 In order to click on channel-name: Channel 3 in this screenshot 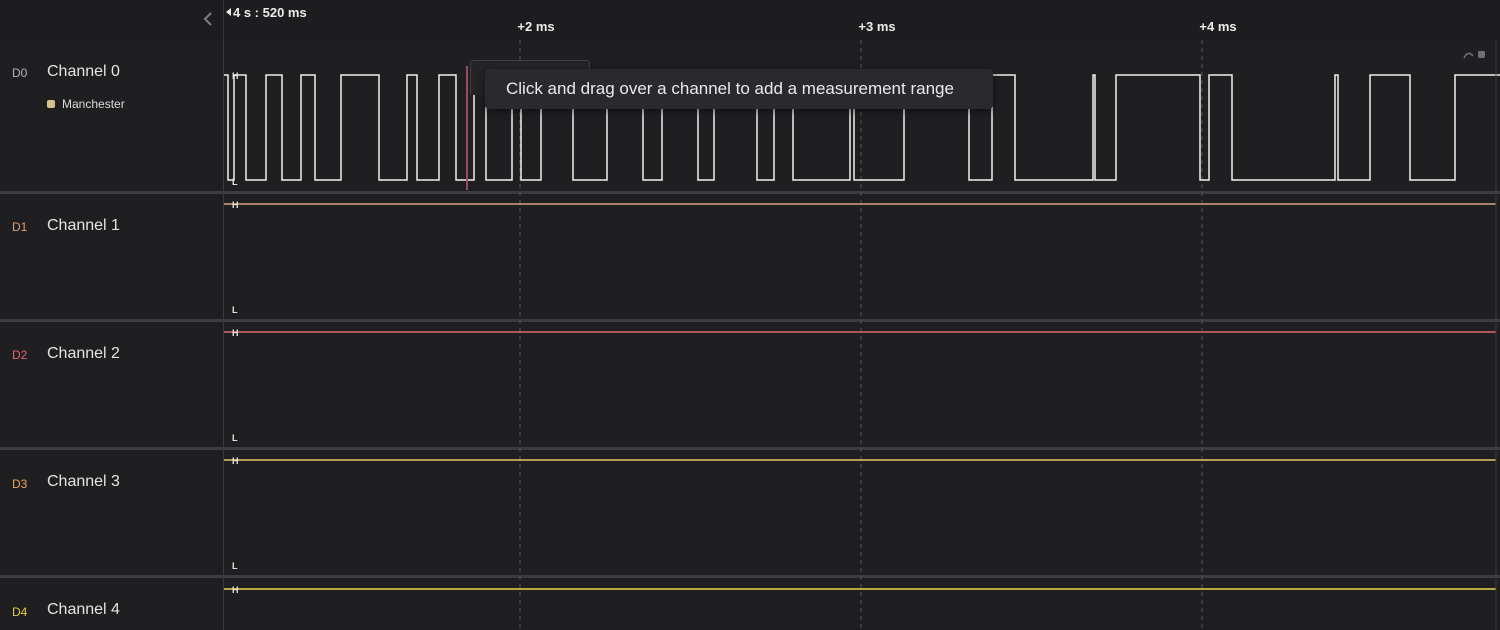, I will do `click(83, 482)`.